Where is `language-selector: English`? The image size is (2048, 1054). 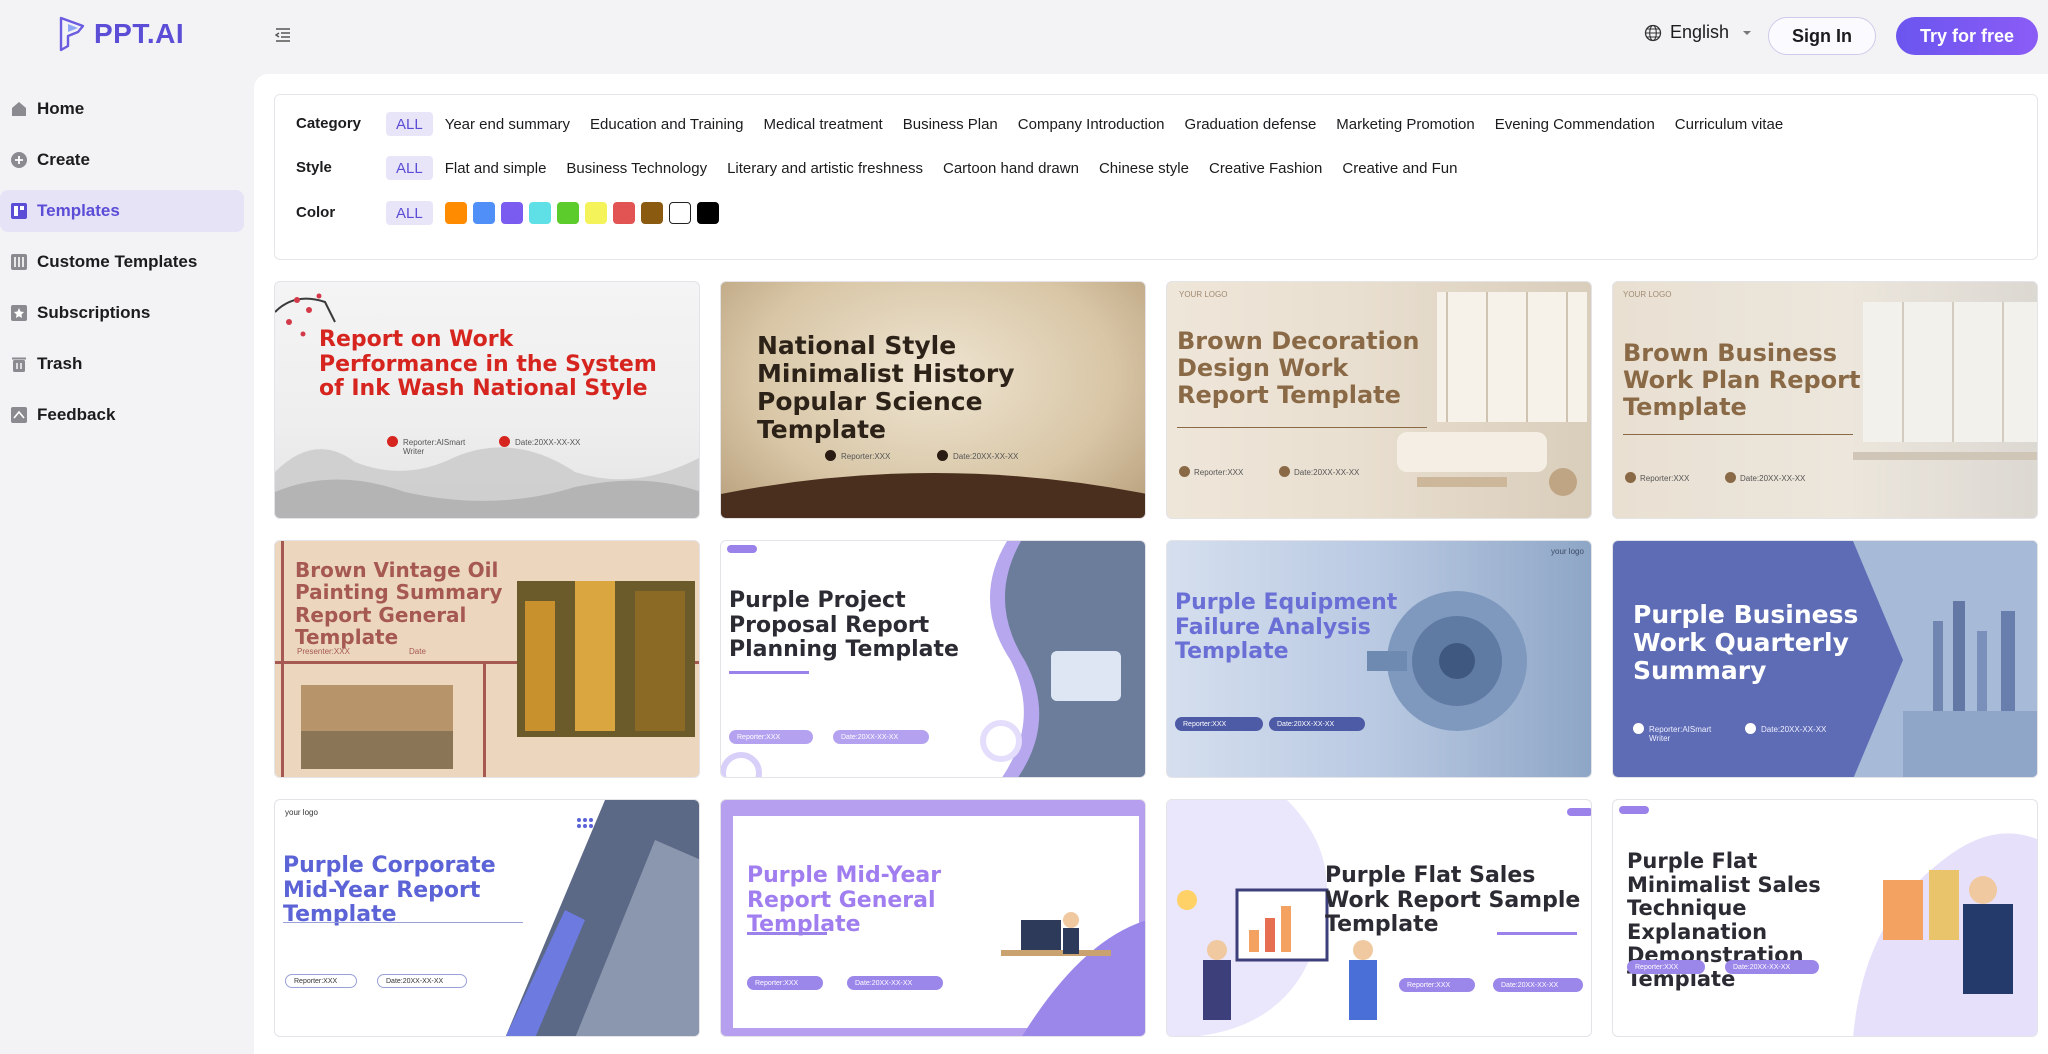
language-selector: English is located at coordinates (1698, 32).